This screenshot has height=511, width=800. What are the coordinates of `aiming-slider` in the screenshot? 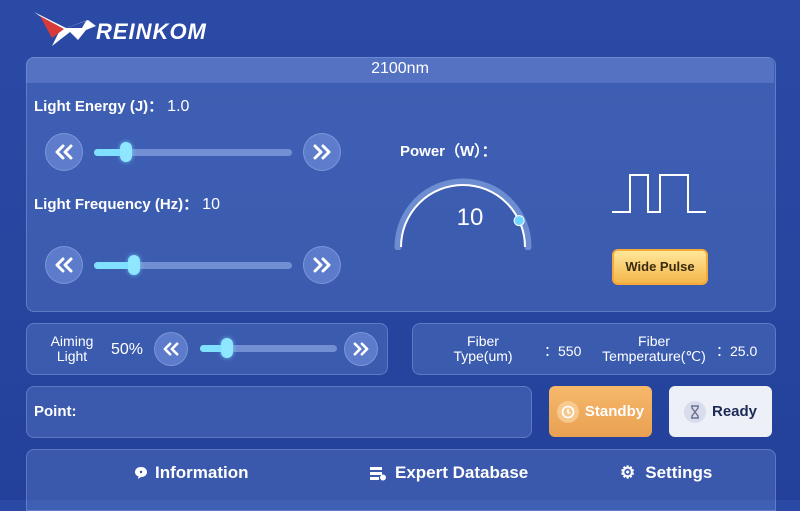 It's located at (268, 348).